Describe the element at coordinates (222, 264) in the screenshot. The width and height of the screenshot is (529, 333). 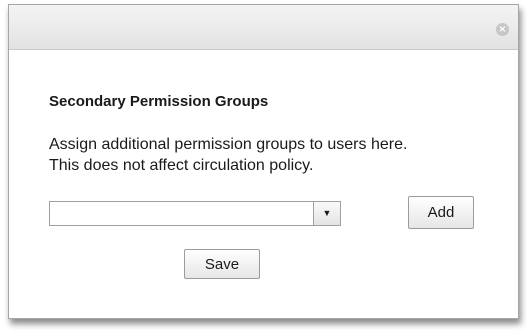
I see `save-button: Save` at that location.